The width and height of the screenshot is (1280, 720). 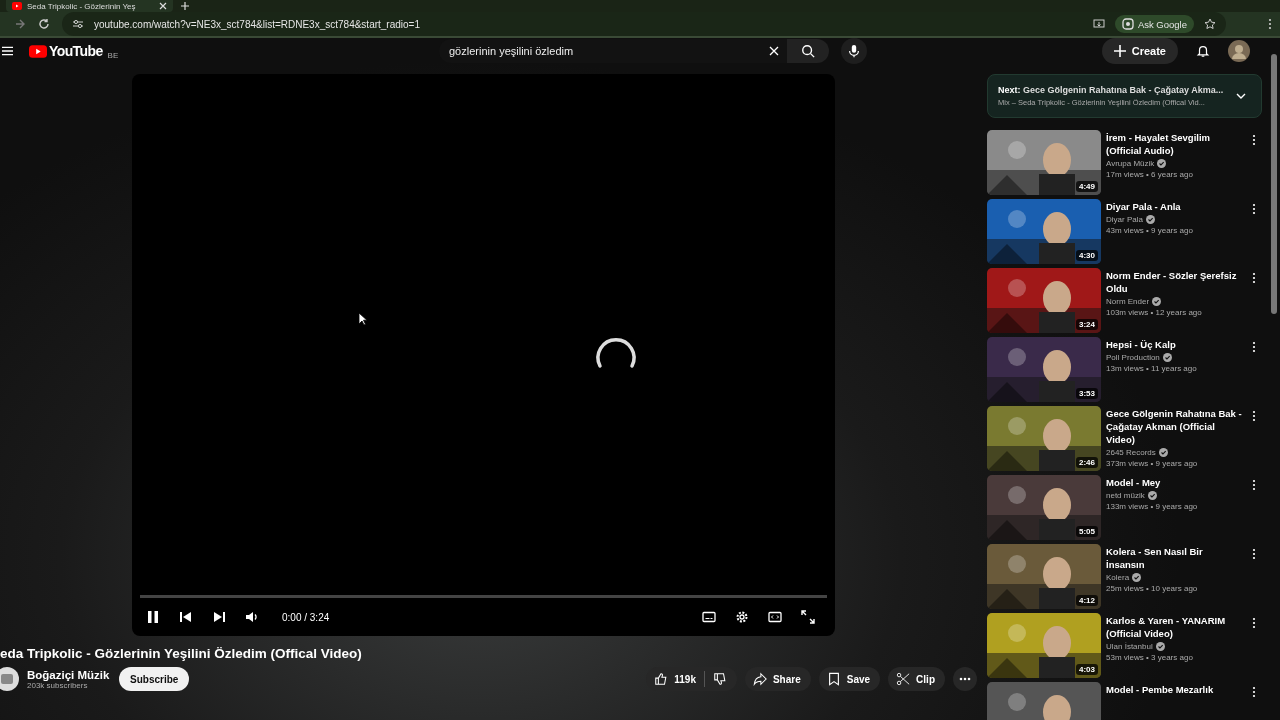 I want to click on volume-icon, so click(x=252, y=617).